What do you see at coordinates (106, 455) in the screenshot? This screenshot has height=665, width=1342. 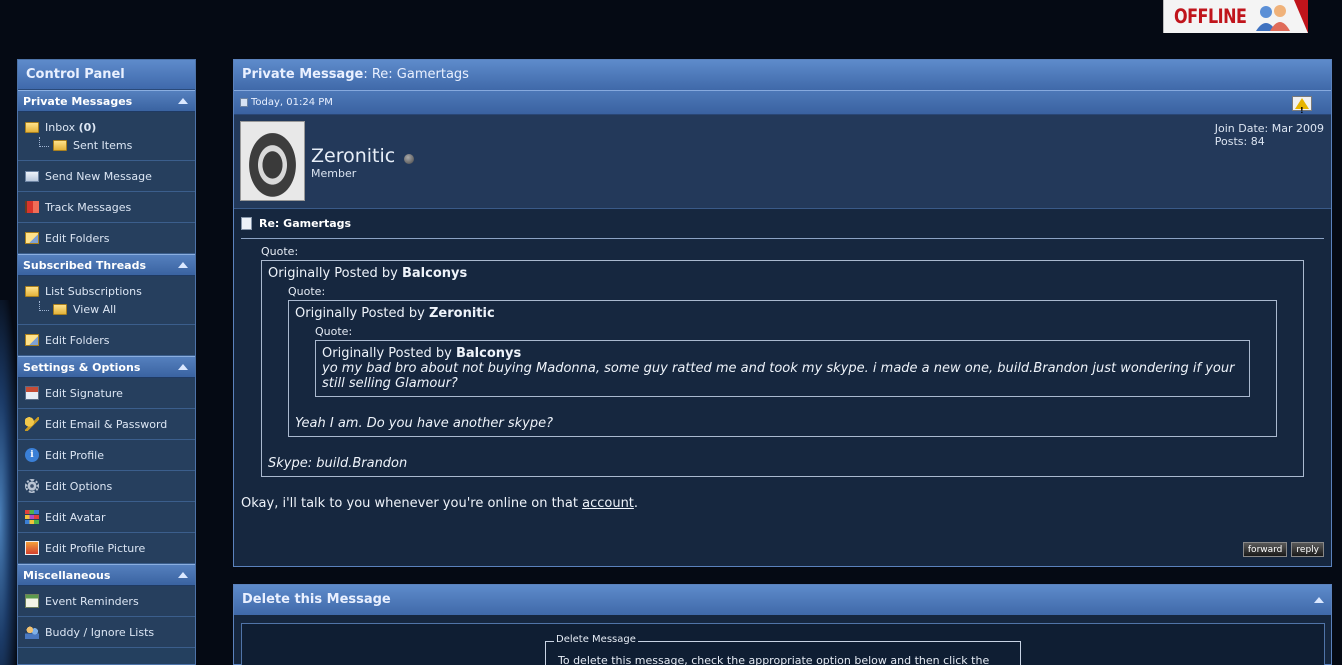 I see `sidebar-item-edit-profile: i Edit Profile` at bounding box center [106, 455].